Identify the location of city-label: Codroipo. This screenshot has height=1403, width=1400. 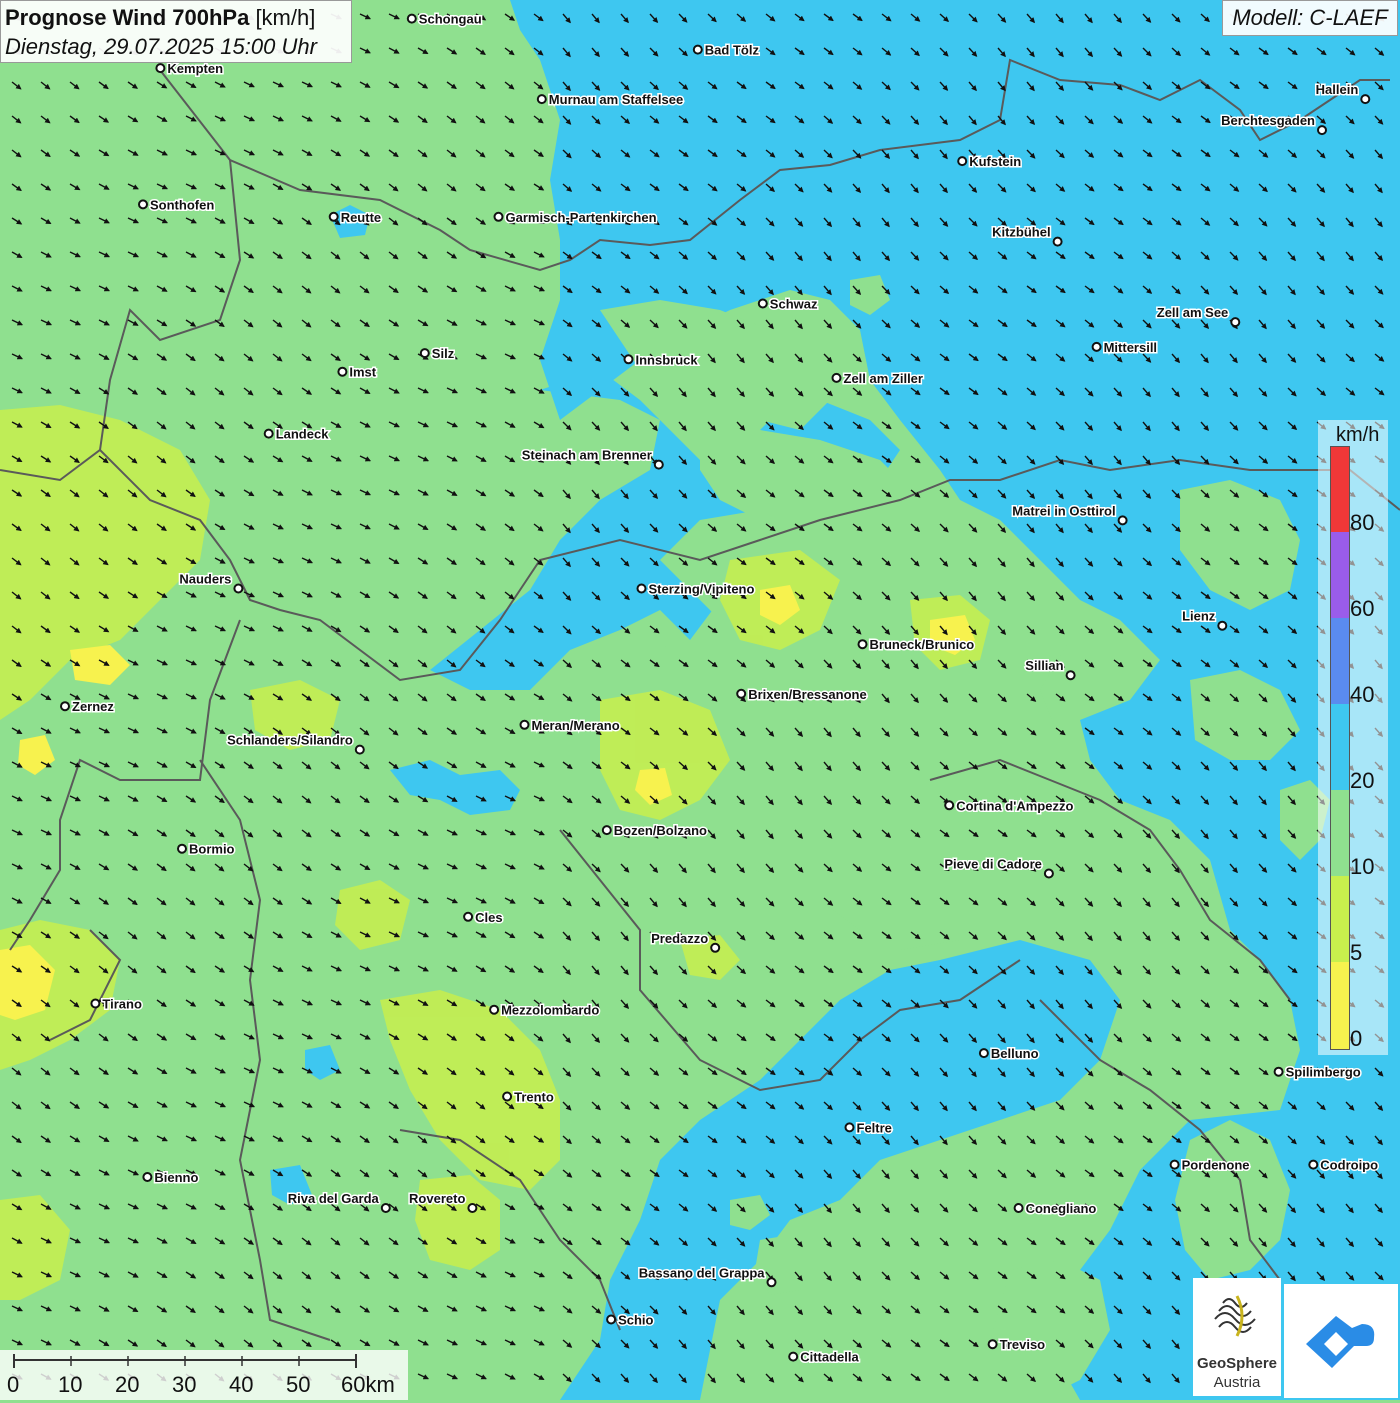
(1349, 1165).